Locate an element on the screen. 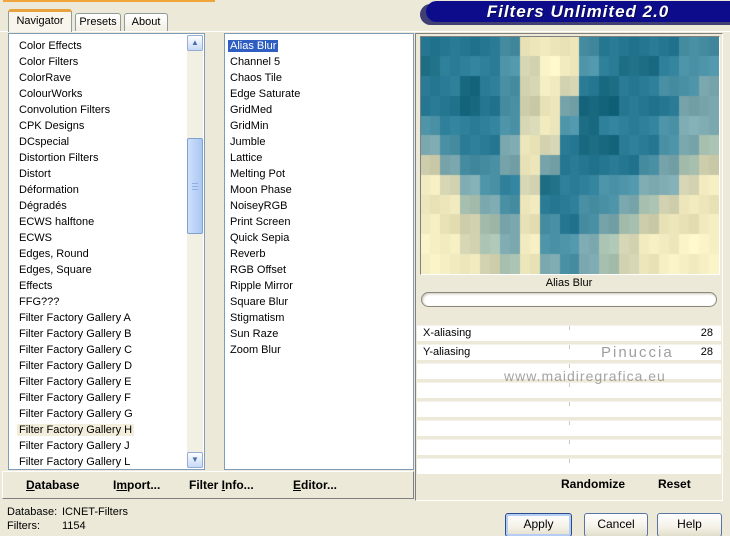 The image size is (730, 536). filter-item: Melting Pot is located at coordinates (319, 174).